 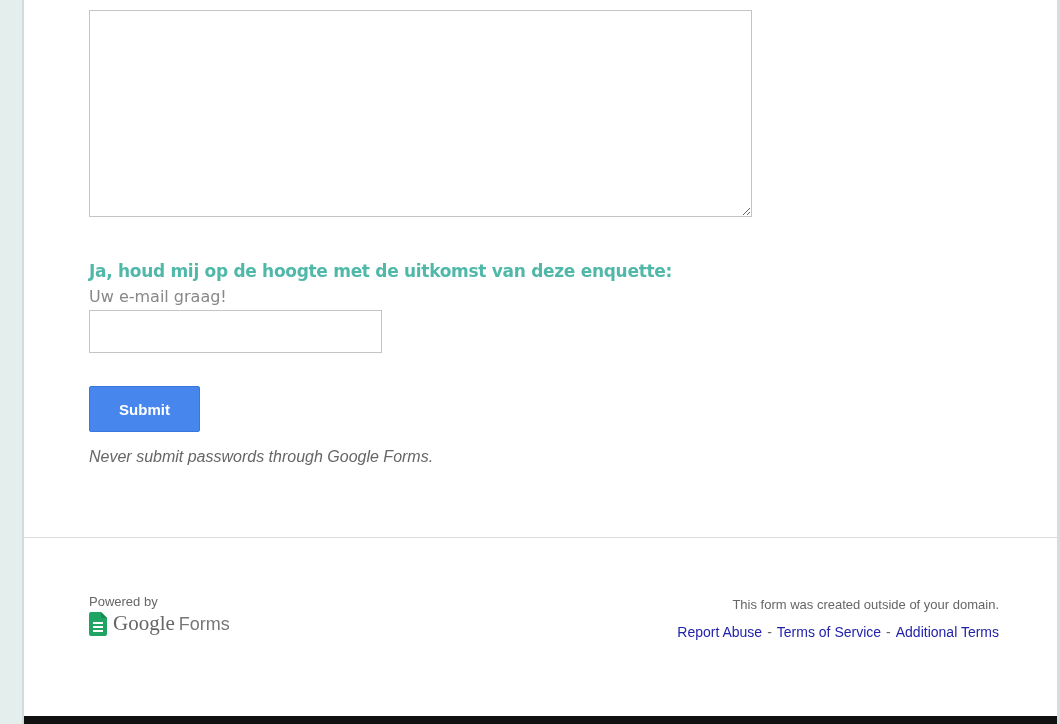 I want to click on email-field, so click(x=235, y=331).